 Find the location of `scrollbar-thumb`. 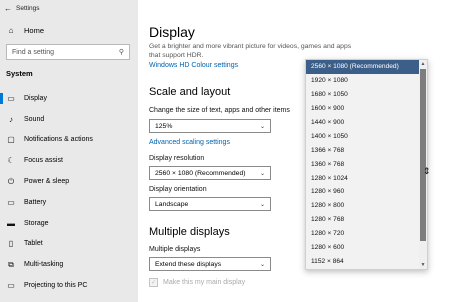

scrollbar-thumb is located at coordinates (423, 155).